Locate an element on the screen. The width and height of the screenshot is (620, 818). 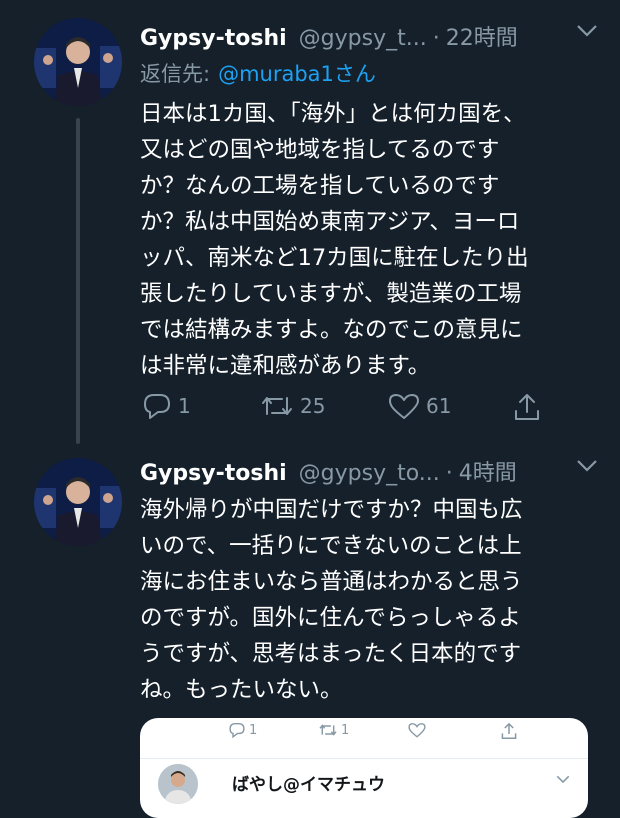
tweet-text-line: 海外帰りが中国だけですか？中国も広 is located at coordinates (331, 510).